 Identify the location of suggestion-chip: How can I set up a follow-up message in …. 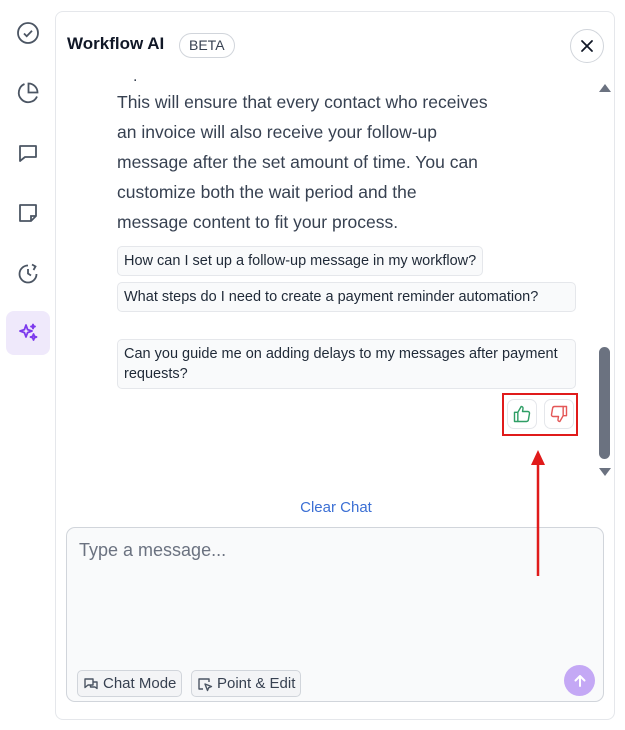
(300, 261).